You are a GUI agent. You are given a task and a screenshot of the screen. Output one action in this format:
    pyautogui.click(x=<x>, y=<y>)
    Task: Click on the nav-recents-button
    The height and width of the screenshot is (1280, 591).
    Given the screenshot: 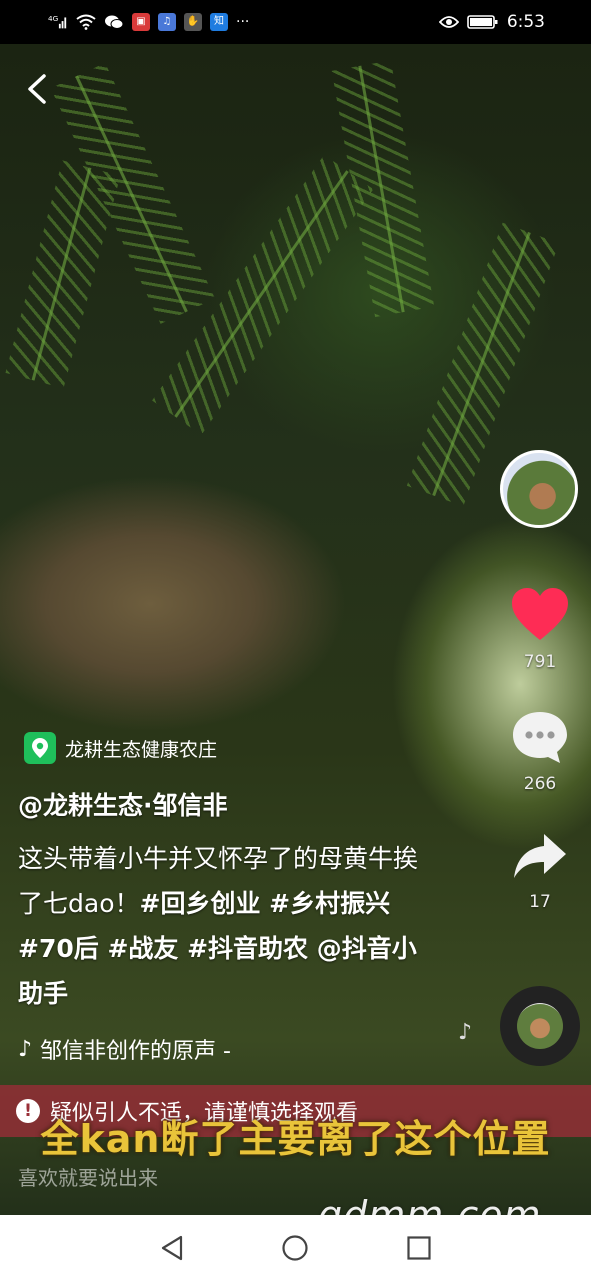 What is the action you would take?
    pyautogui.click(x=419, y=1248)
    